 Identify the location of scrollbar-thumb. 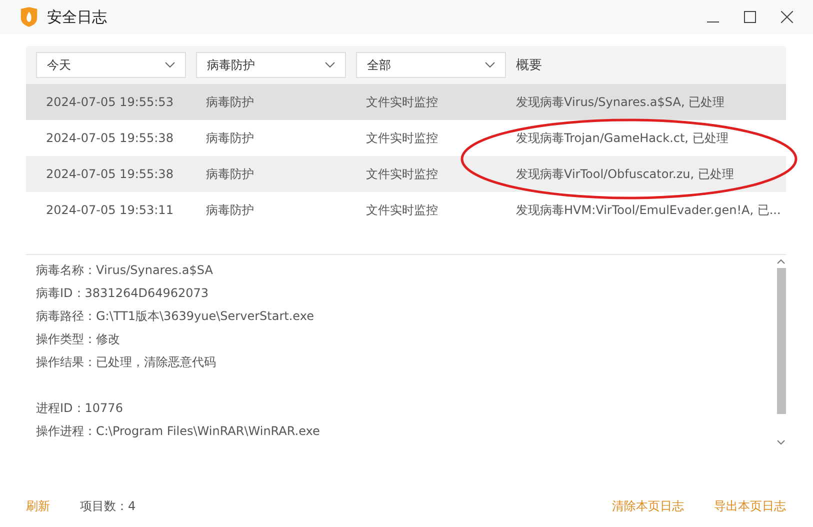
(781, 341).